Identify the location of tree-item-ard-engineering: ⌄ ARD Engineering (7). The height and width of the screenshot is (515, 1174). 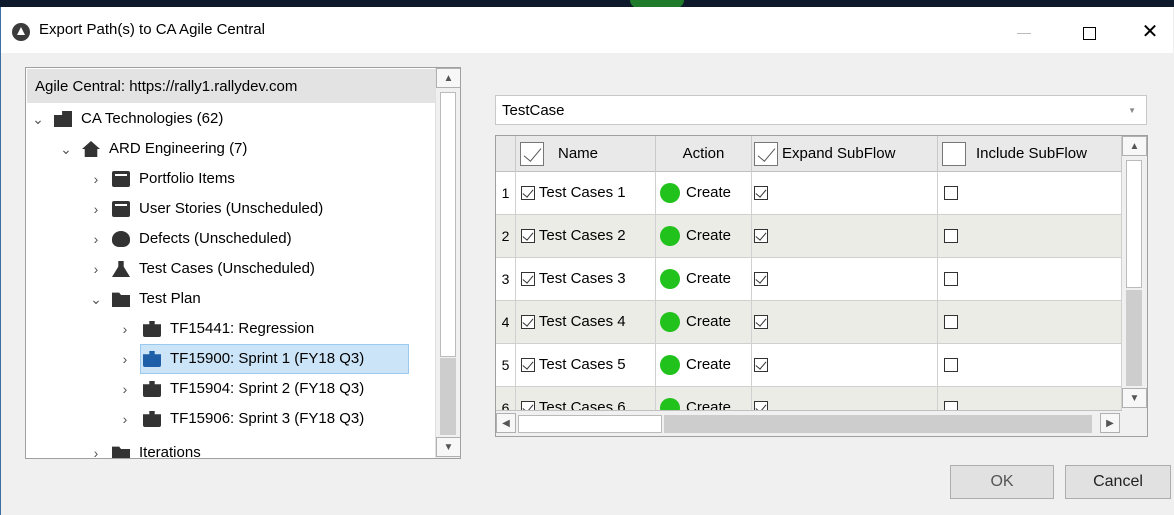
(231, 149).